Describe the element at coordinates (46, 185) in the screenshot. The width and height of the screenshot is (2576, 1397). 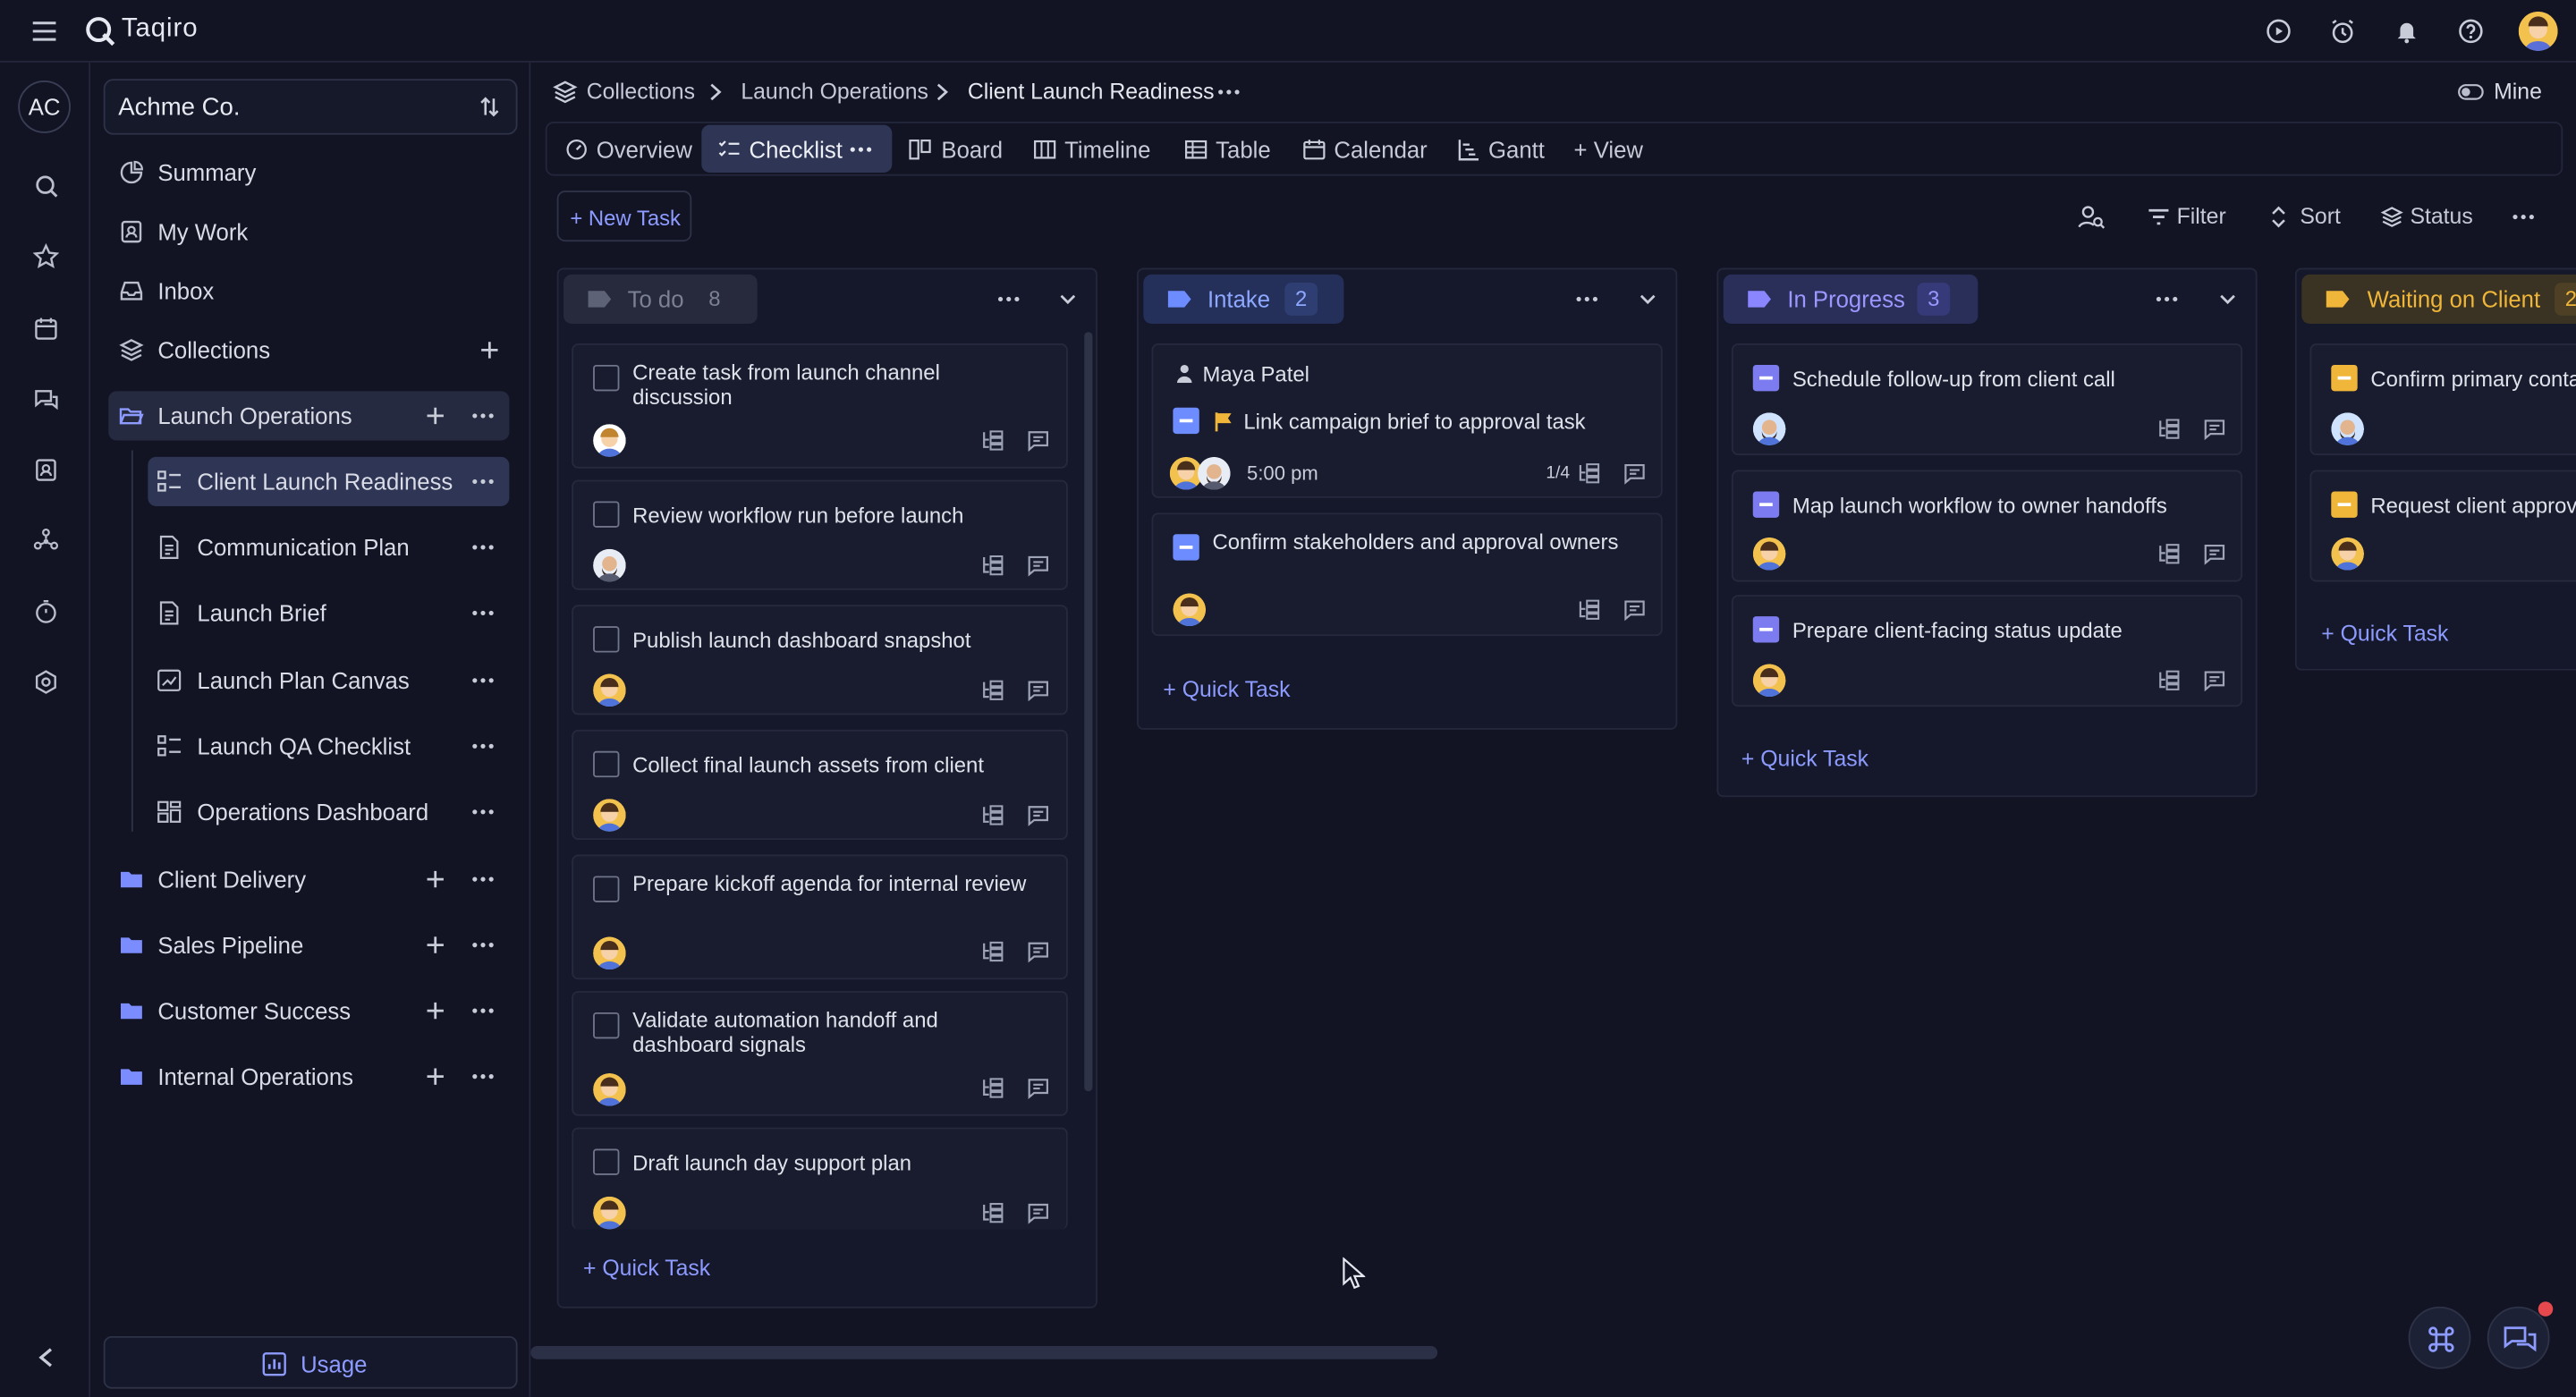
I see `search-icon` at that location.